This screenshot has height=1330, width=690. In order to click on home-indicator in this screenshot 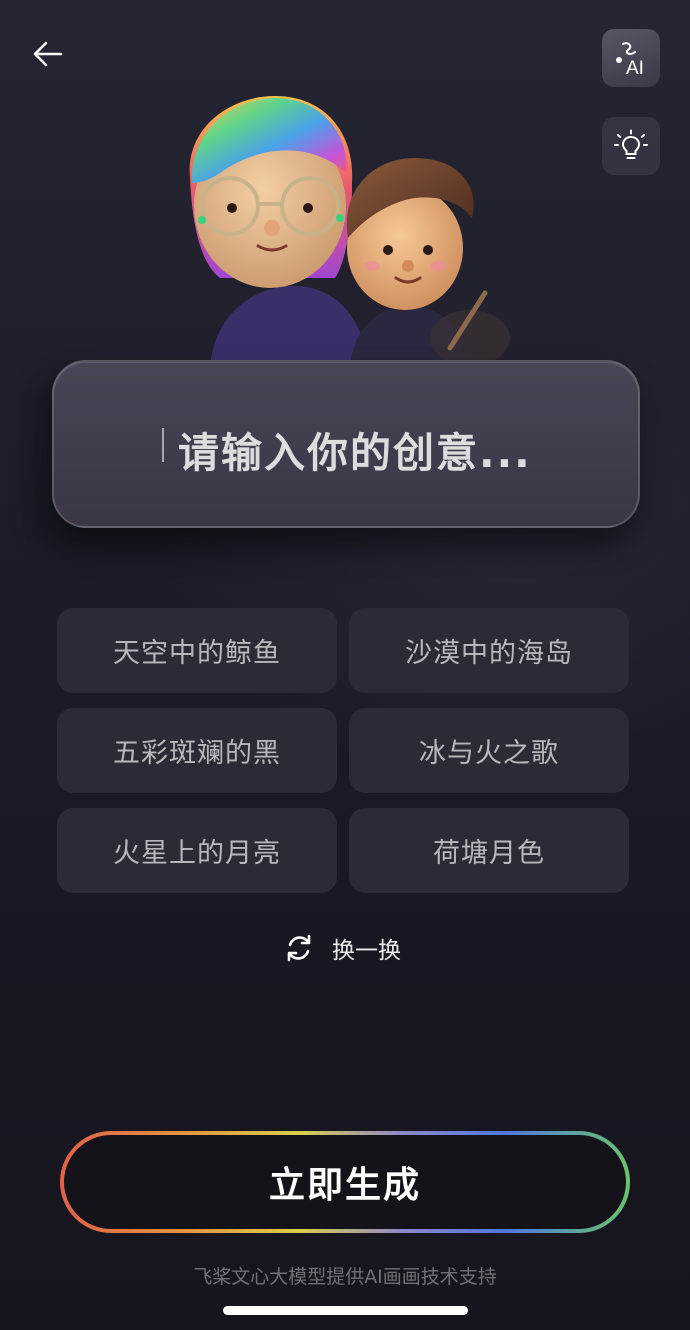, I will do `click(345, 1310)`.